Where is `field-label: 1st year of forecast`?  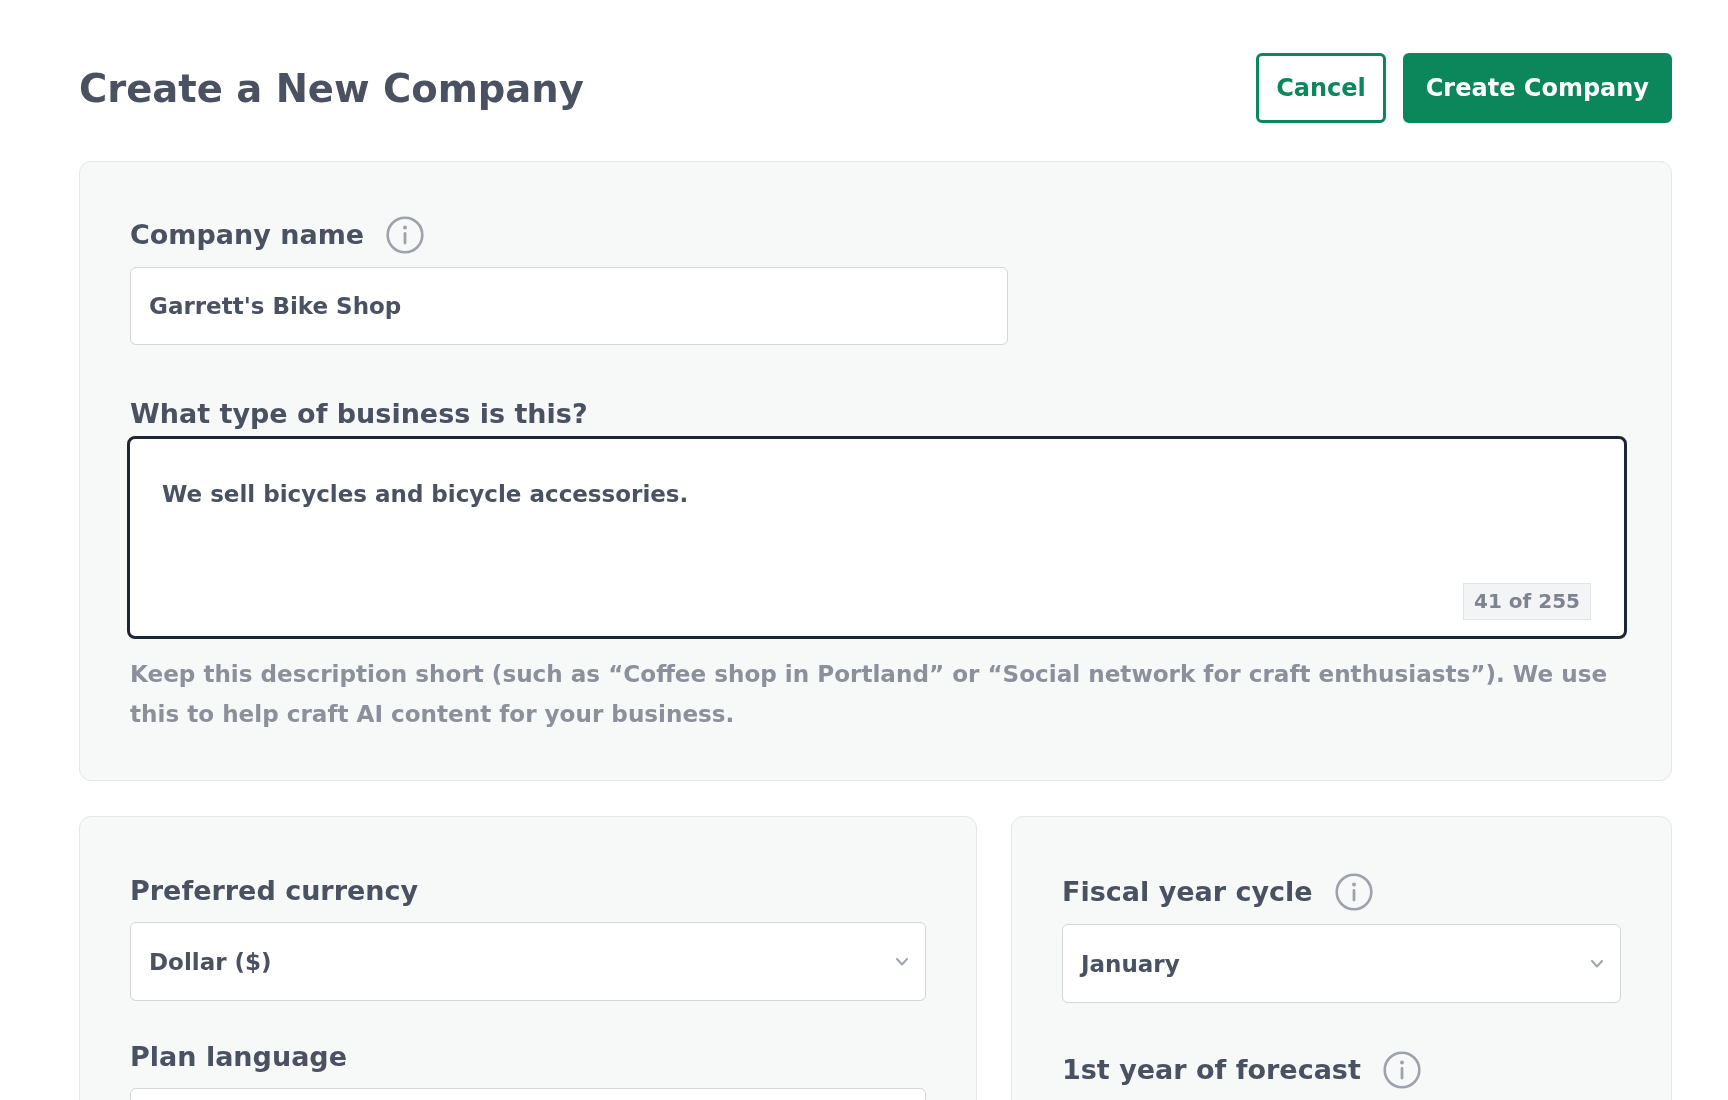 field-label: 1st year of forecast is located at coordinates (1211, 1070).